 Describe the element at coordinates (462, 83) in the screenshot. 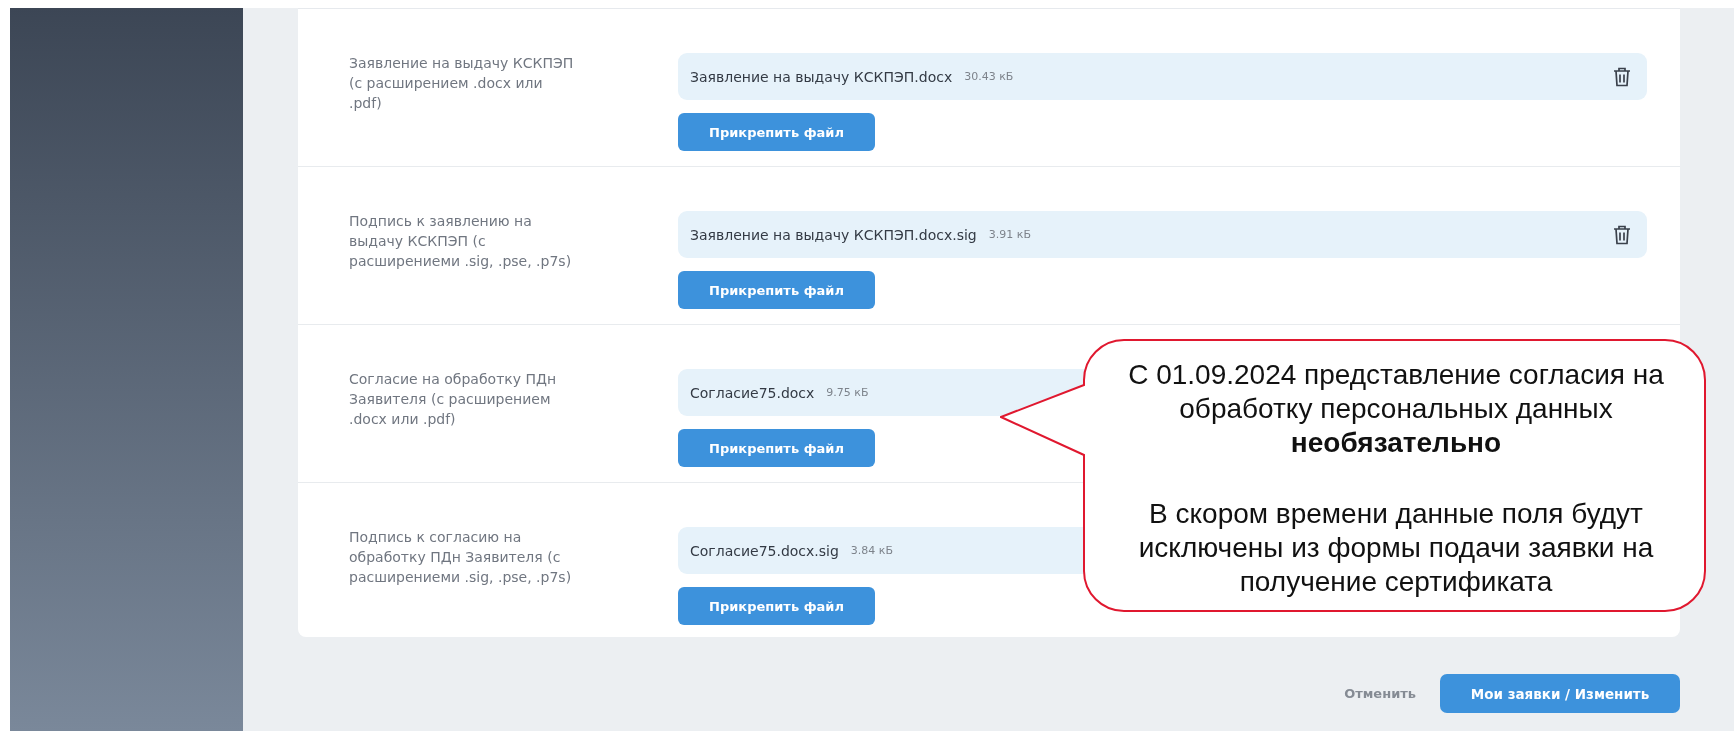

I see `field-label: Заявление на выдачу КСКПЭП (с расширением .docx или .pdf)` at that location.